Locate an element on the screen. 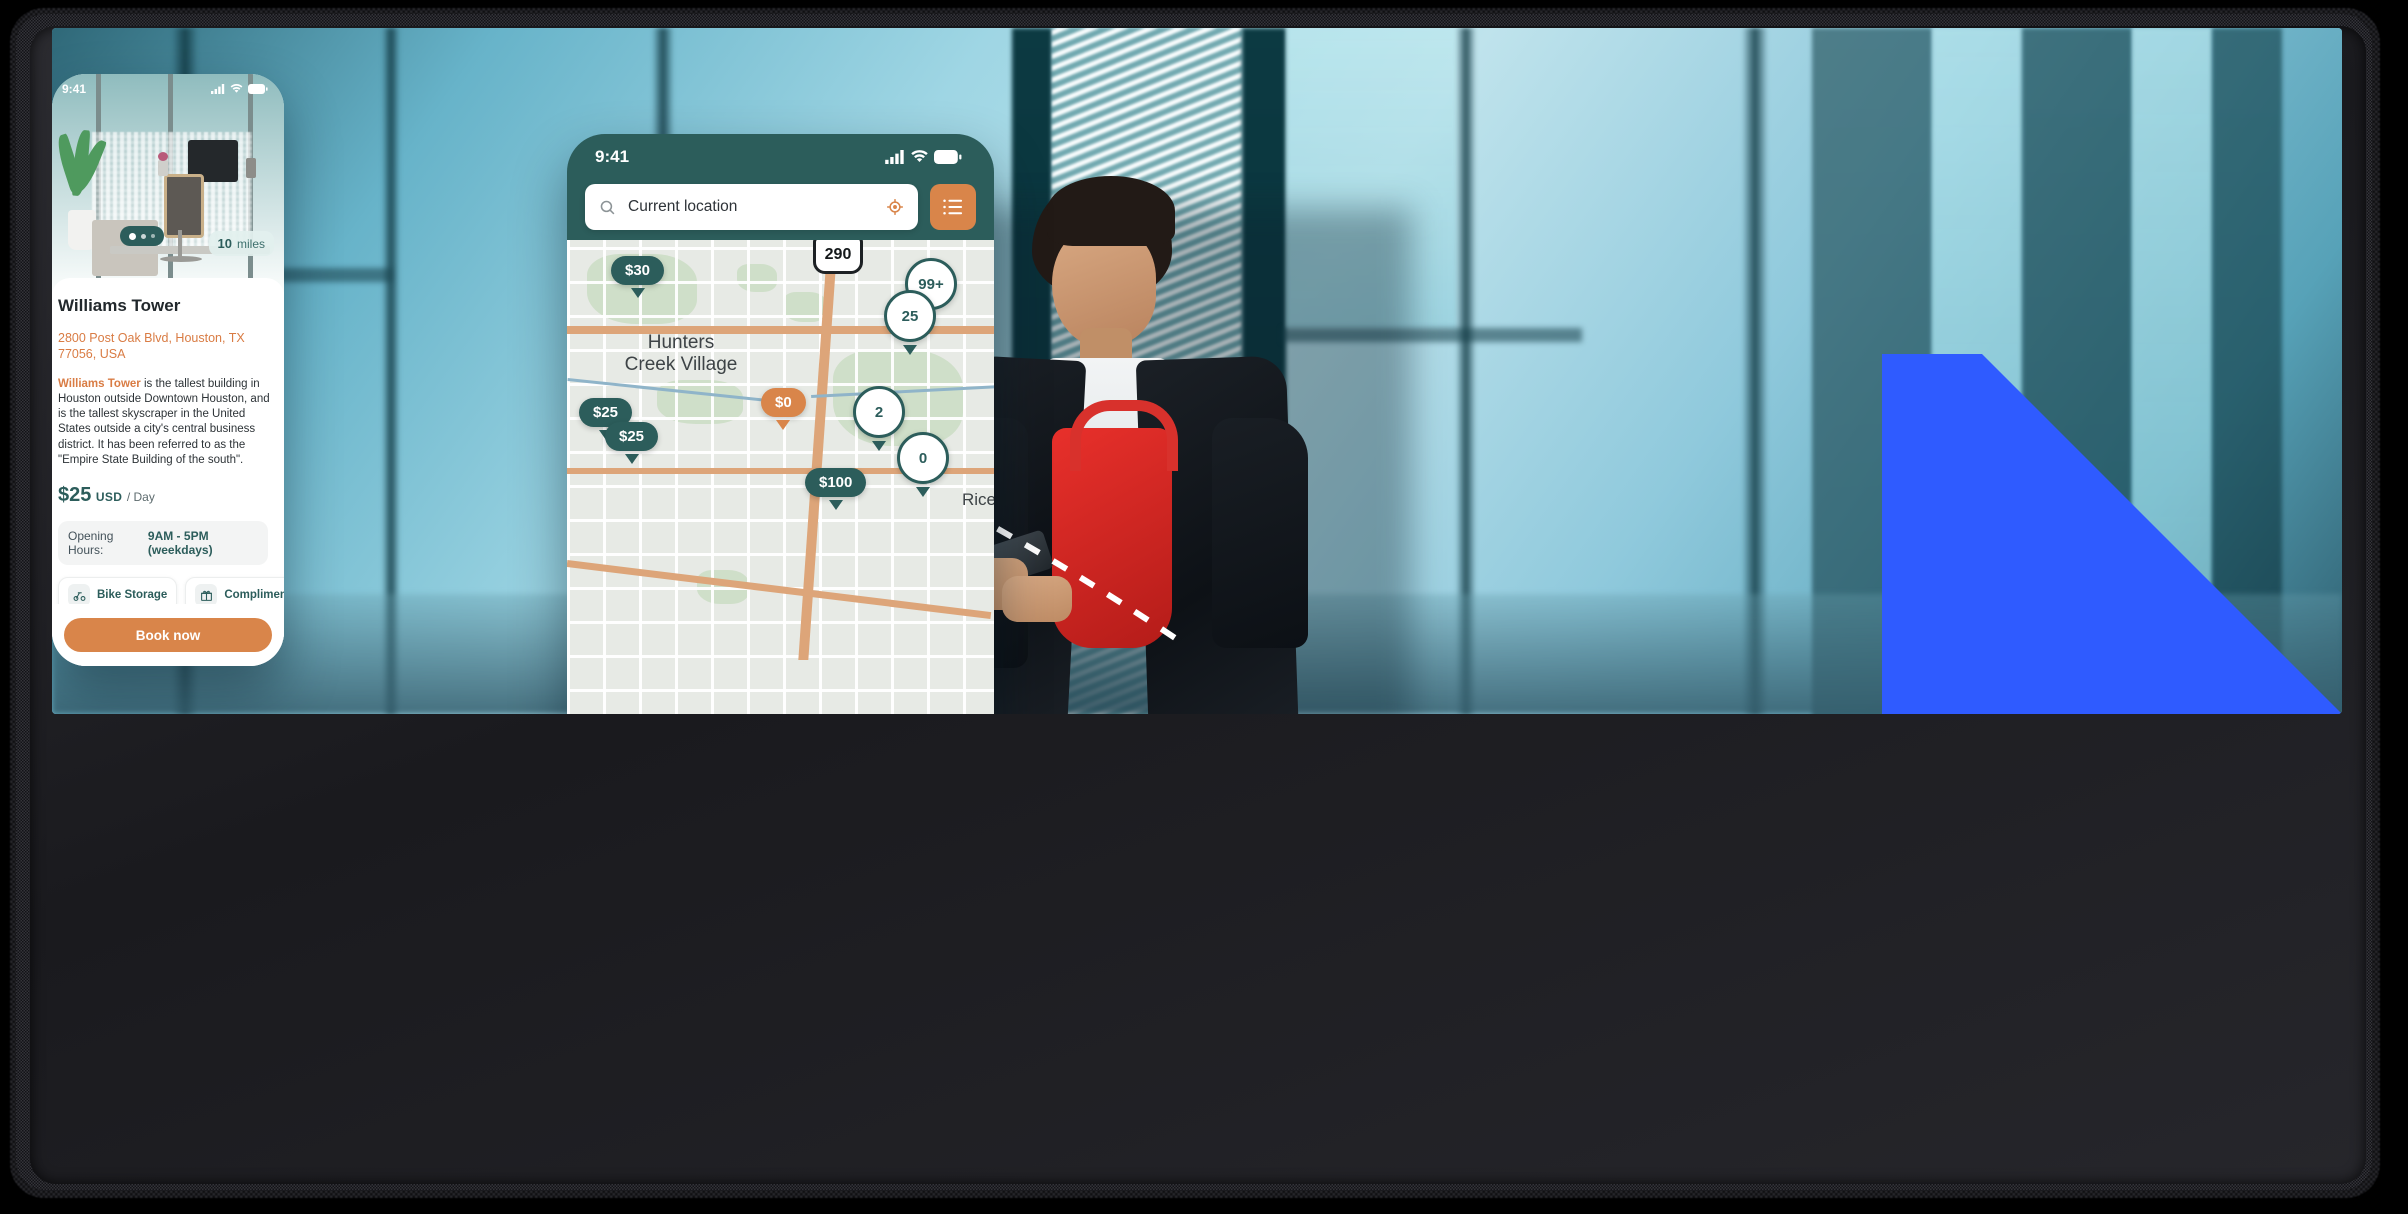 The width and height of the screenshot is (2408, 1214). distance-unit: miles is located at coordinates (250, 244).